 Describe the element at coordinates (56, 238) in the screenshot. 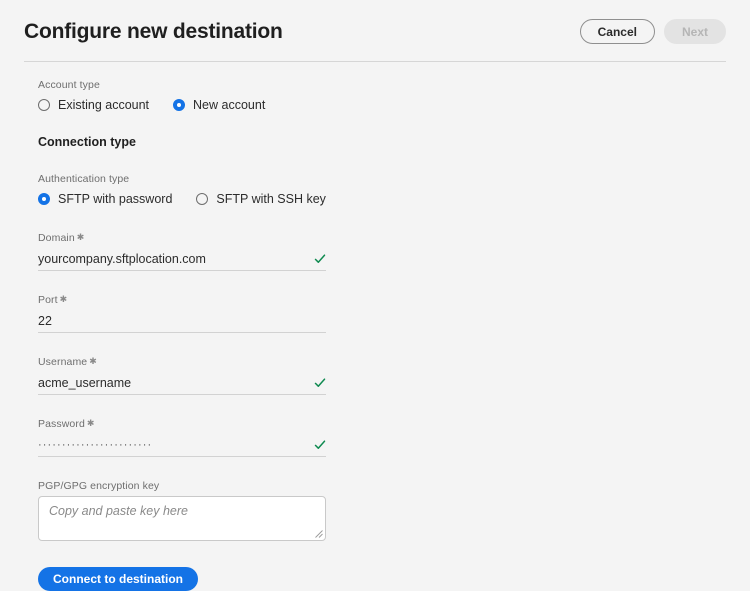

I see `domain-label-text: Domain` at that location.